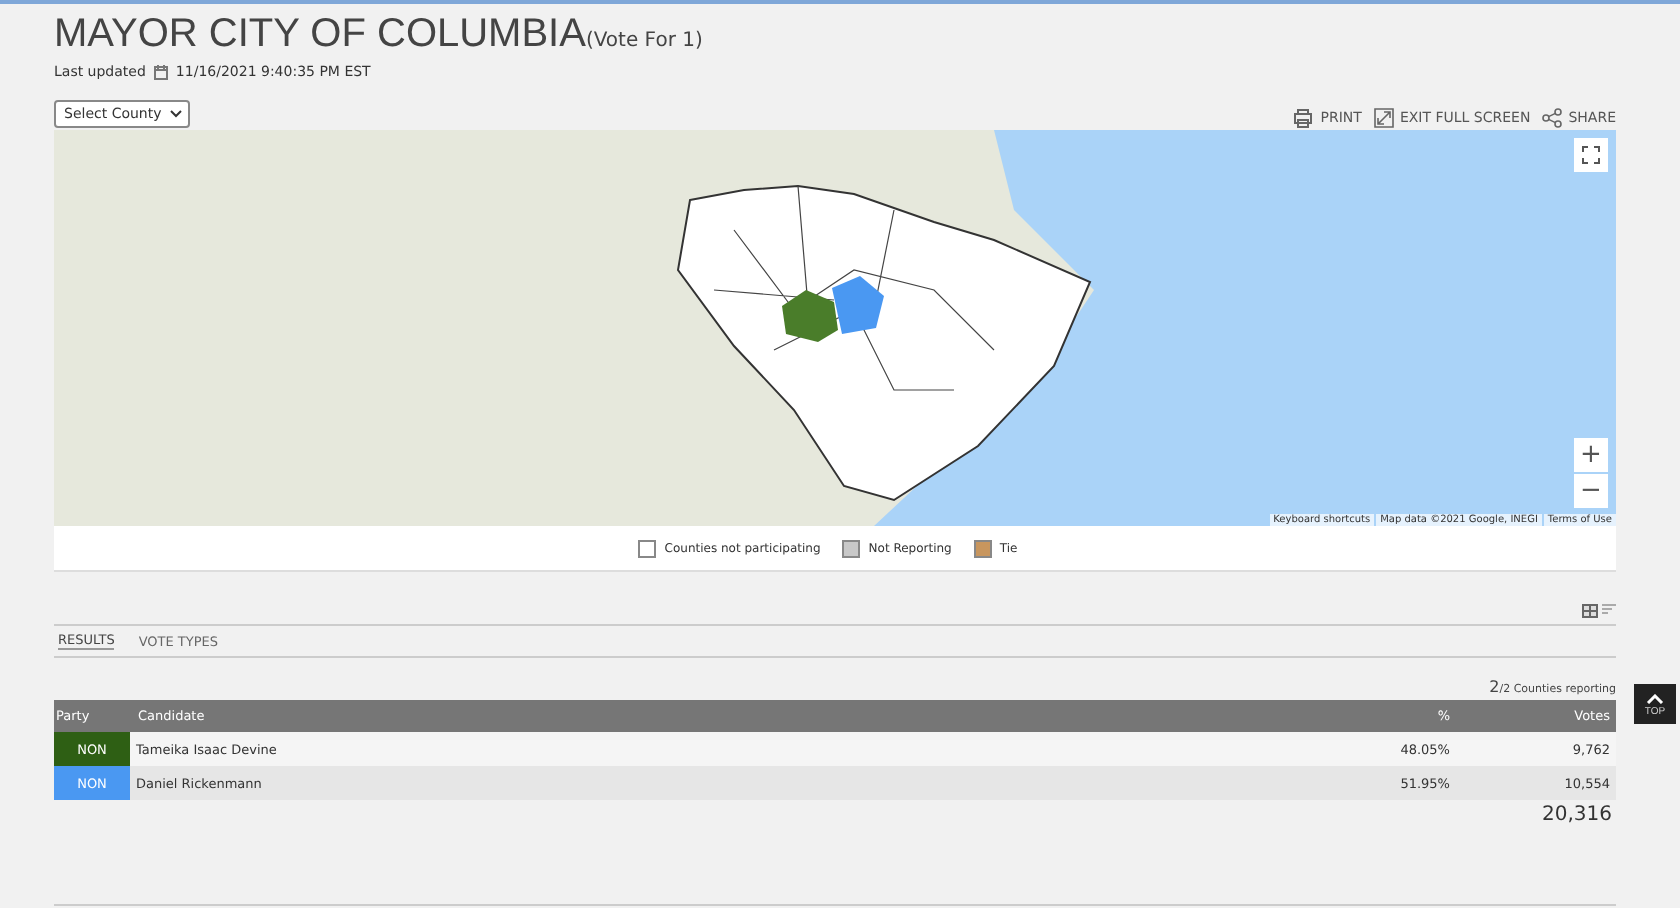  I want to click on chevron-up-icon, so click(1655, 698).